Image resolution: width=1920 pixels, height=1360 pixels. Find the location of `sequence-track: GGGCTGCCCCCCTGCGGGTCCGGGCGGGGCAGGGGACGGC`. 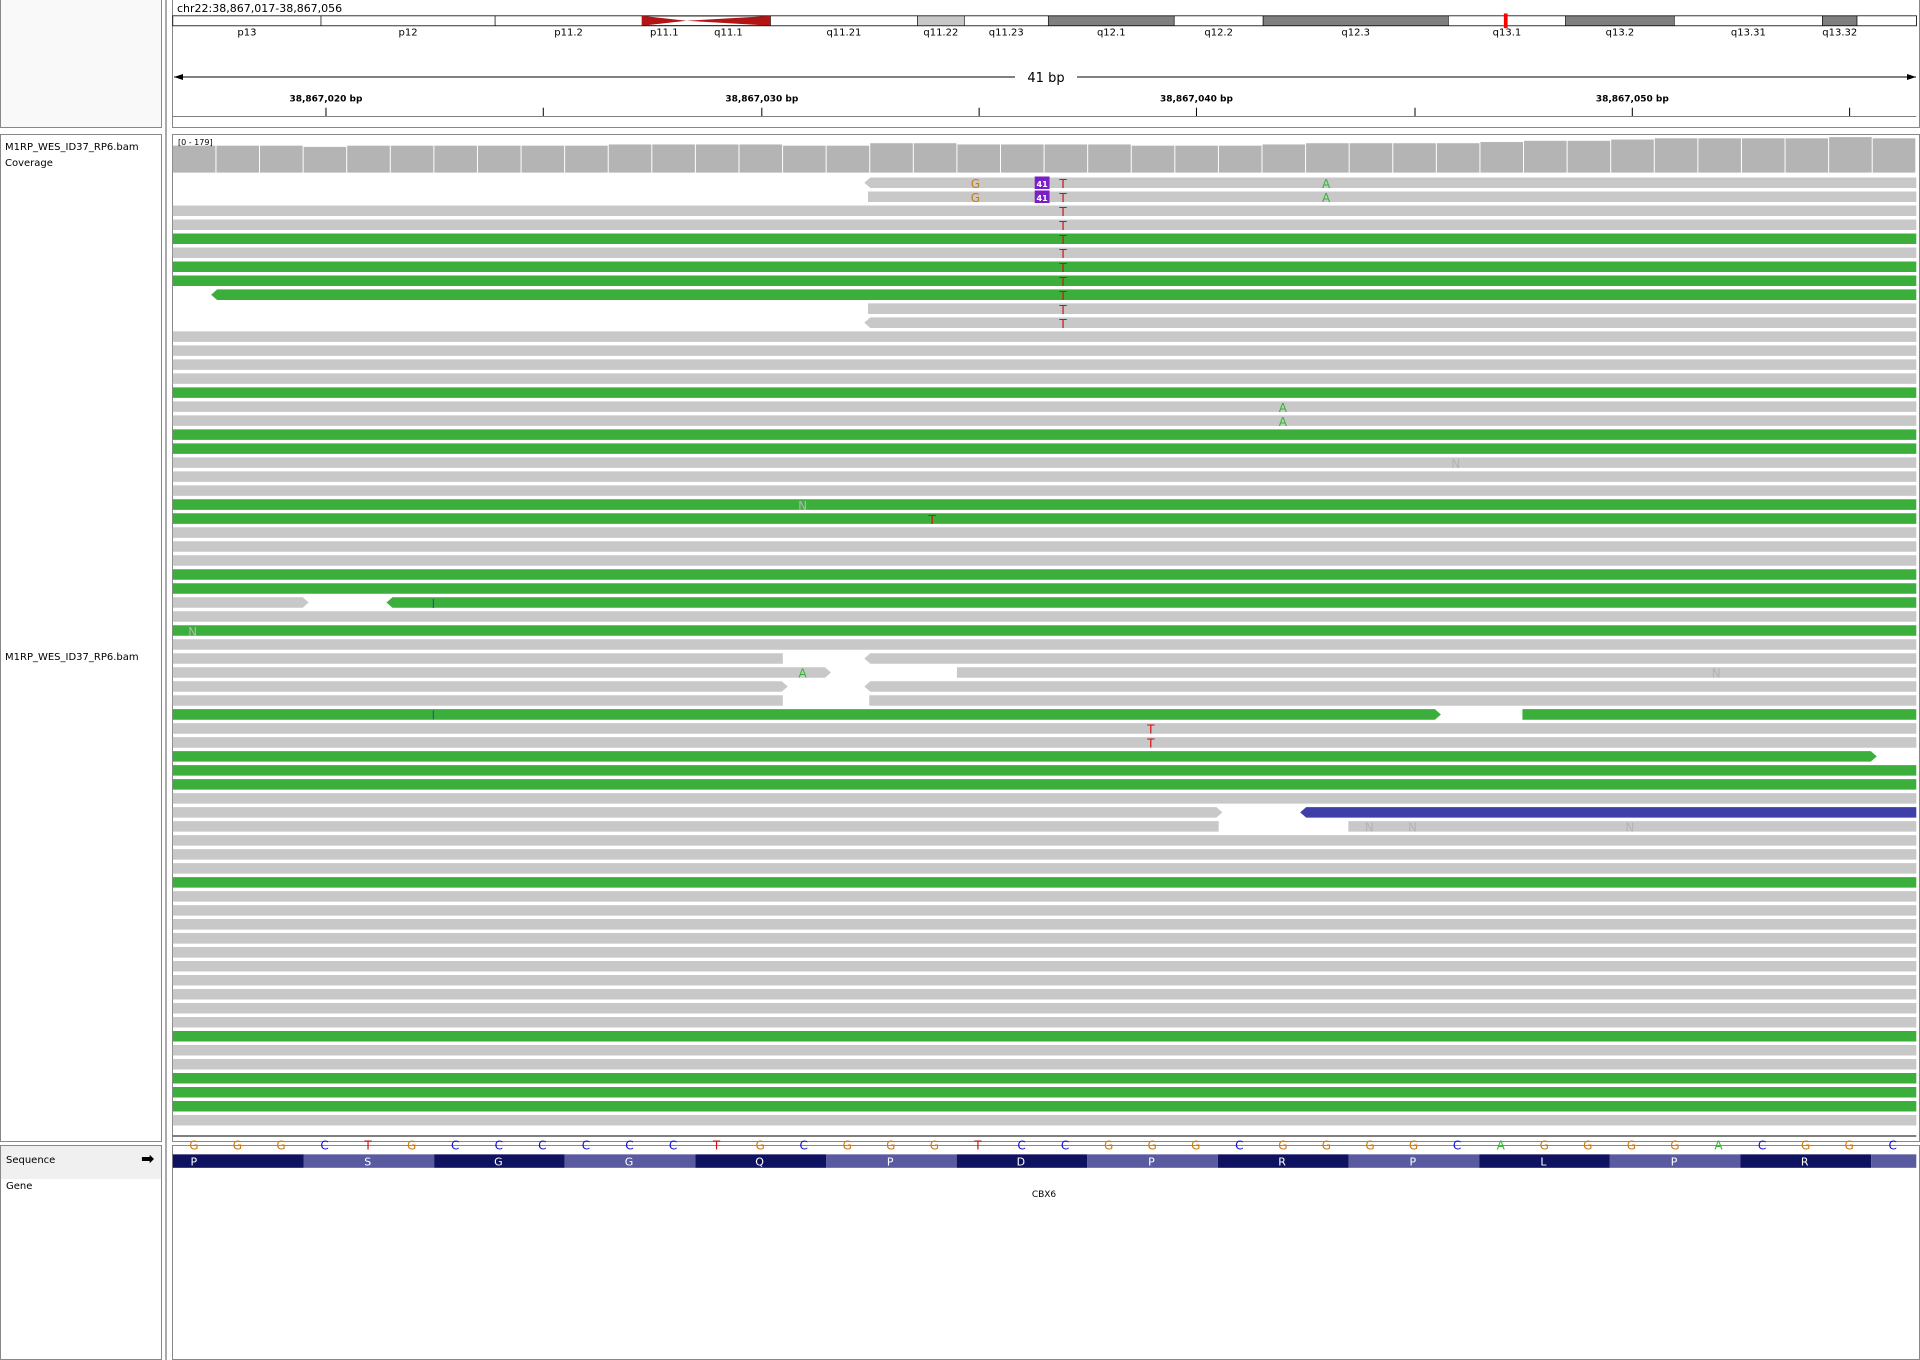

sequence-track: GGGCTGCCCCCCTGCGGGTCCGGGCGGGGCAGGGGACGGC is located at coordinates (1044, 1143).